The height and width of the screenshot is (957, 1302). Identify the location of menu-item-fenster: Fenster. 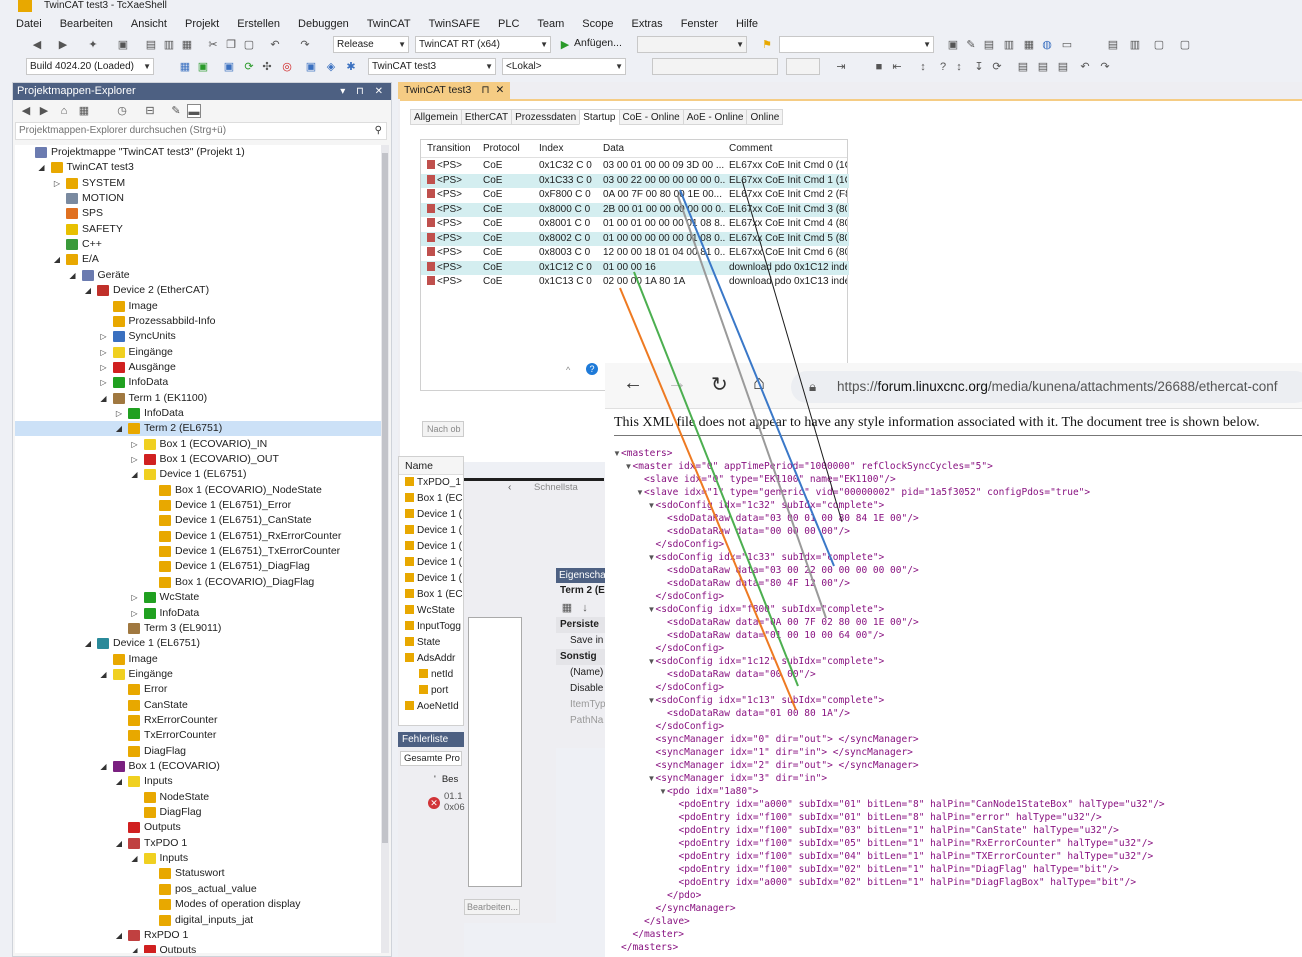
(699, 24).